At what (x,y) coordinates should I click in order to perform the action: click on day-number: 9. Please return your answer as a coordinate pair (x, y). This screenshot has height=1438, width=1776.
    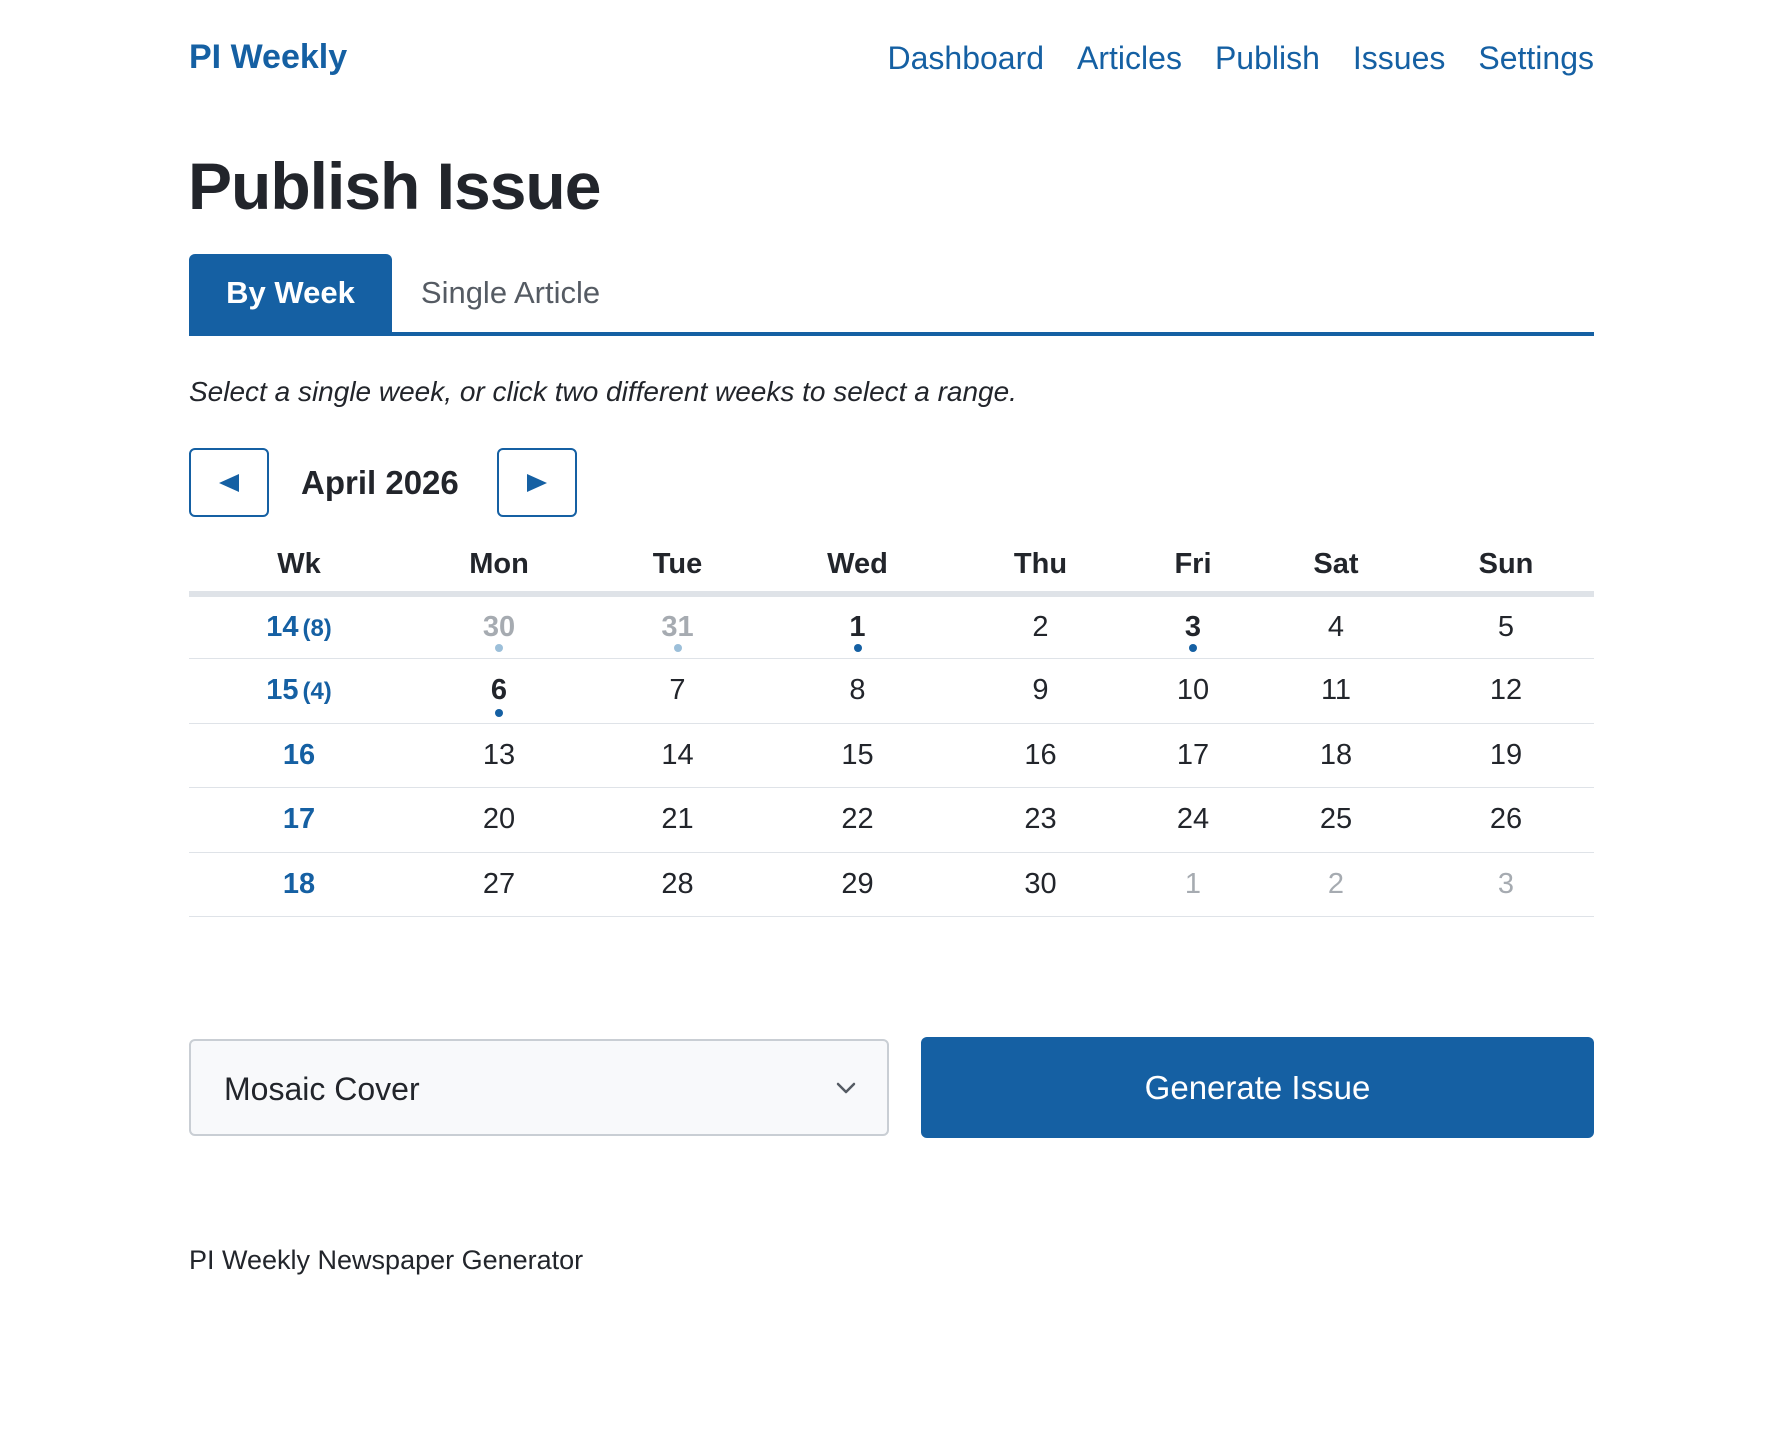
    Looking at the image, I should click on (1040, 690).